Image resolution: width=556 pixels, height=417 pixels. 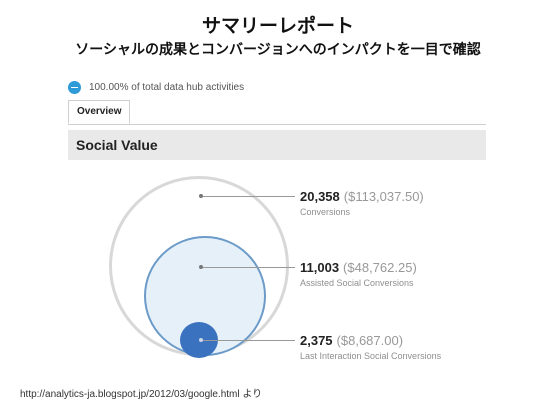 I want to click on metric-money: ($8,687.00), so click(x=370, y=340).